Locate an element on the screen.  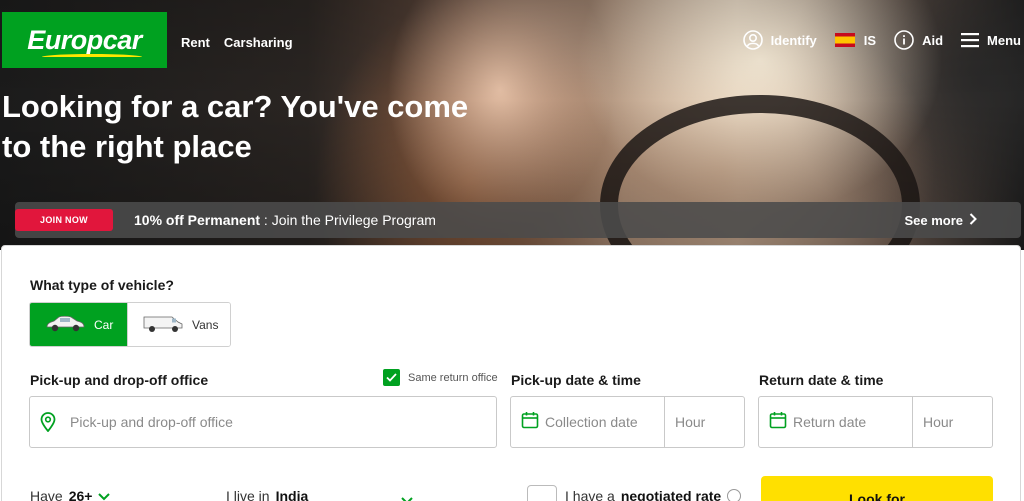
live-in-value: India is located at coordinates (292, 494).